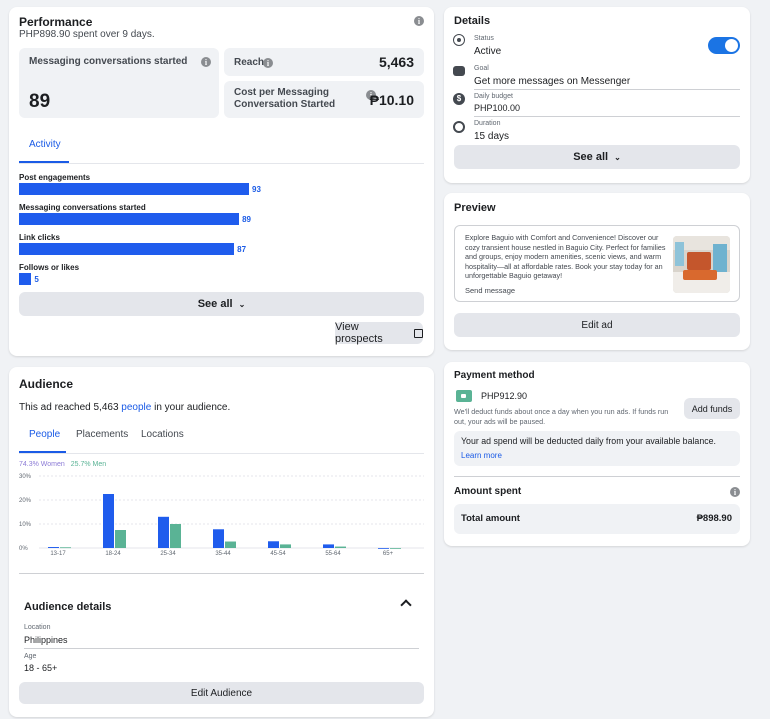  Describe the element at coordinates (58, 554) in the screenshot. I see `chart-xtick-label: 13-17` at that location.